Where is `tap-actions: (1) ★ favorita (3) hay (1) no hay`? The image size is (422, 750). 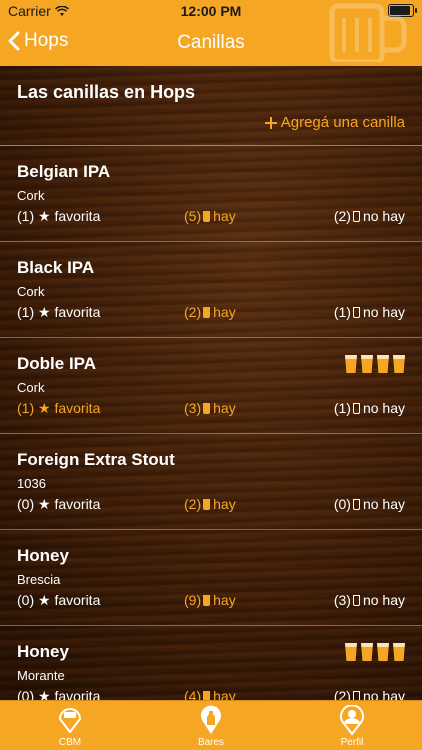 tap-actions: (1) ★ favorita (3) hay (1) no hay is located at coordinates (211, 410).